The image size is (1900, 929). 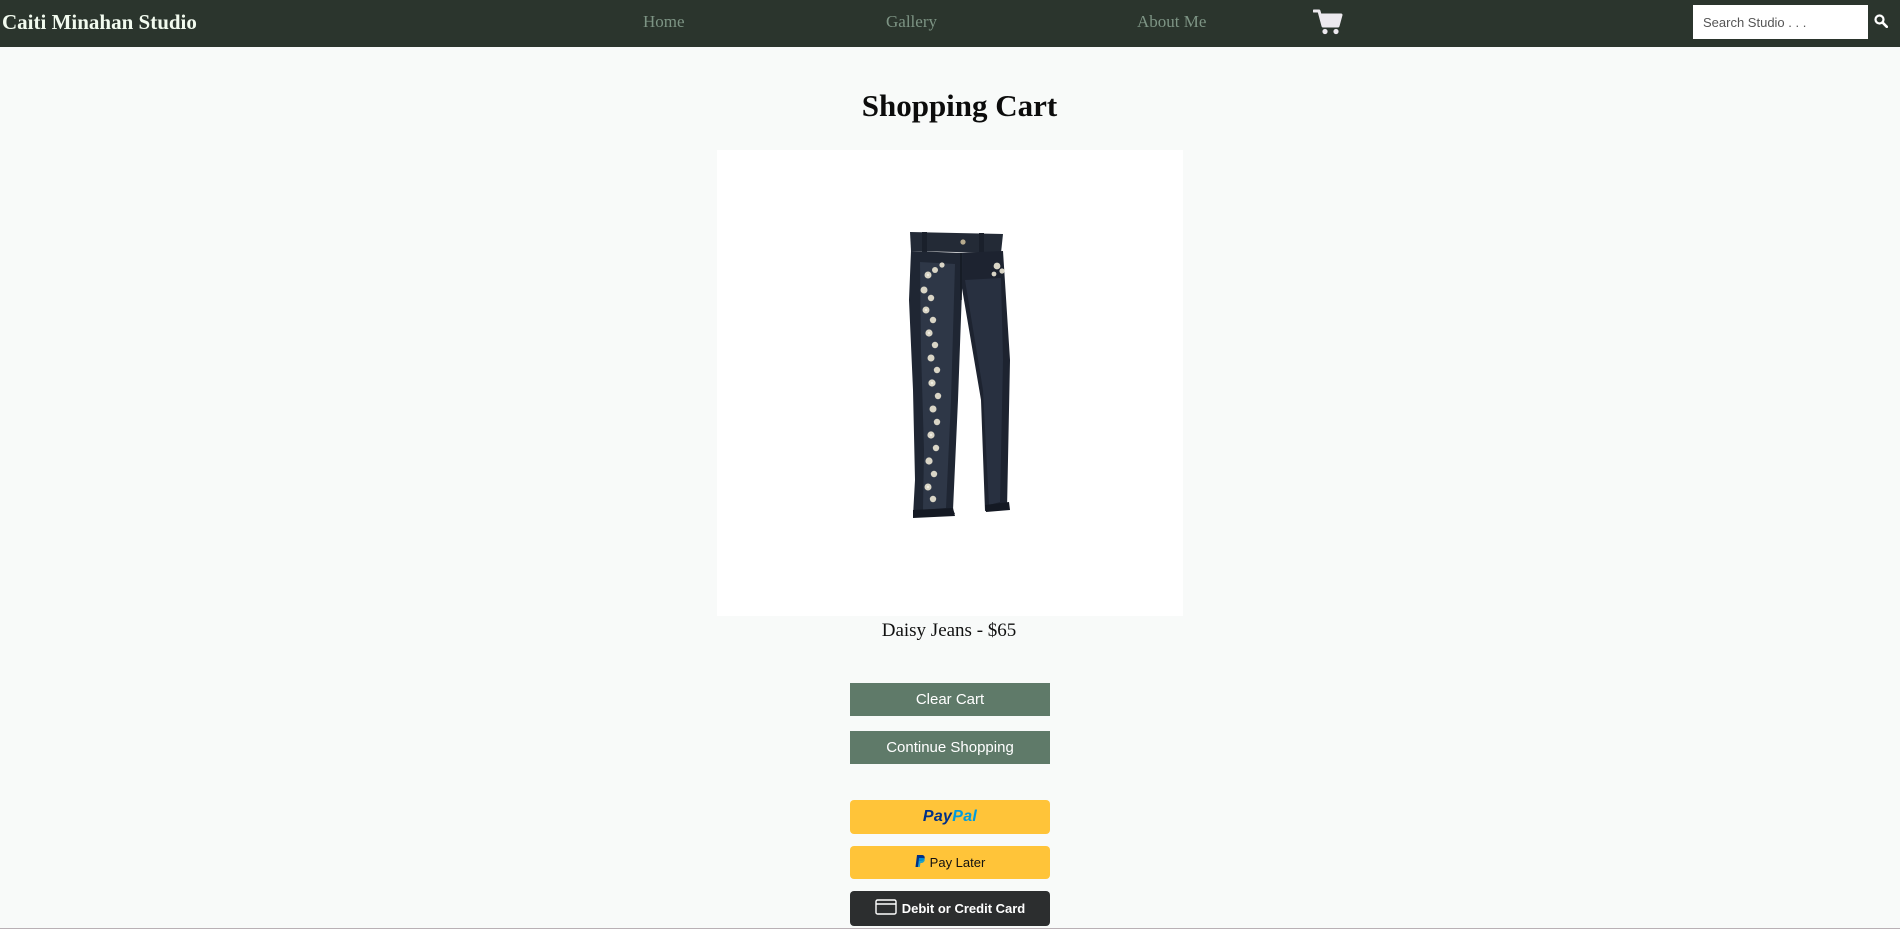 I want to click on card-button-label: Debit or Credit Card, so click(x=963, y=908).